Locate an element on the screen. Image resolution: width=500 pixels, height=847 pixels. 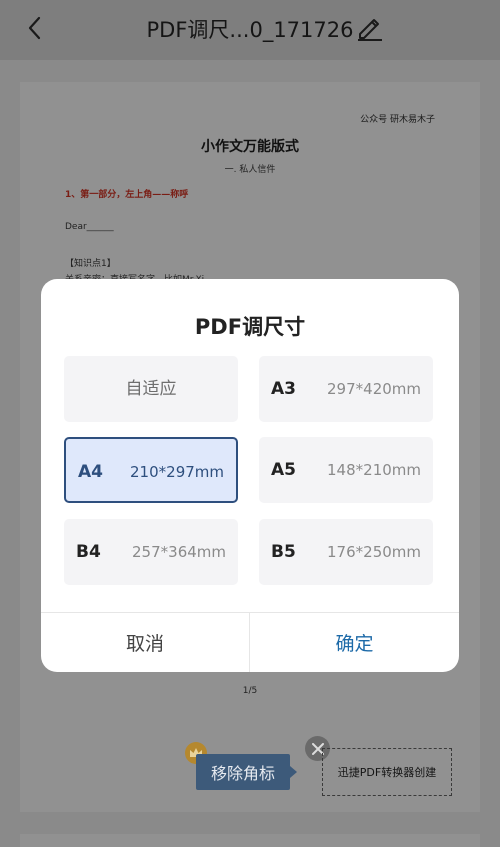
top-bar: PDF调尺...0_171726 is located at coordinates (250, 30).